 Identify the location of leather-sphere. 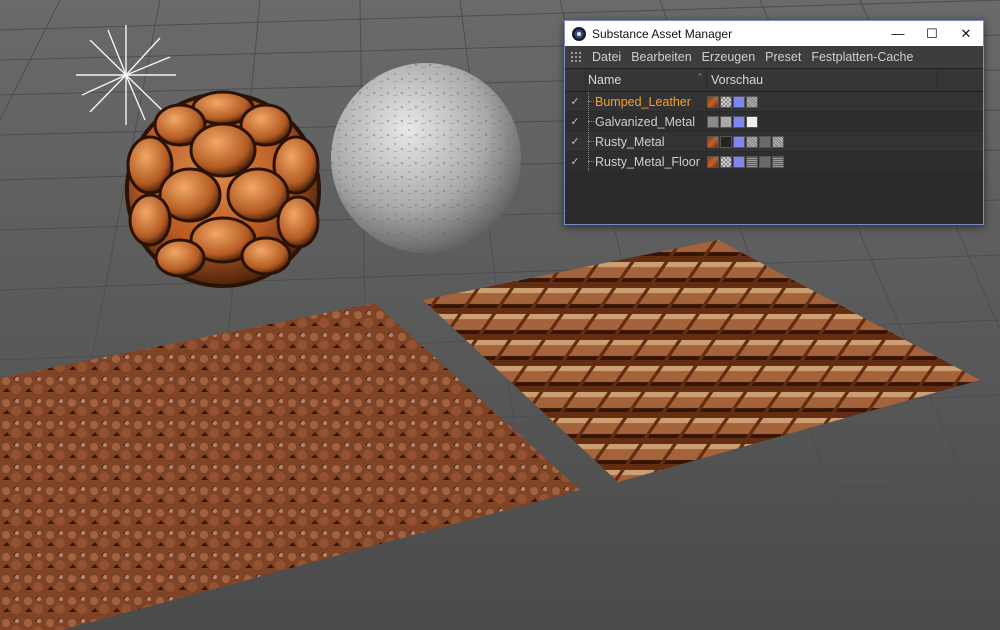
(223, 189).